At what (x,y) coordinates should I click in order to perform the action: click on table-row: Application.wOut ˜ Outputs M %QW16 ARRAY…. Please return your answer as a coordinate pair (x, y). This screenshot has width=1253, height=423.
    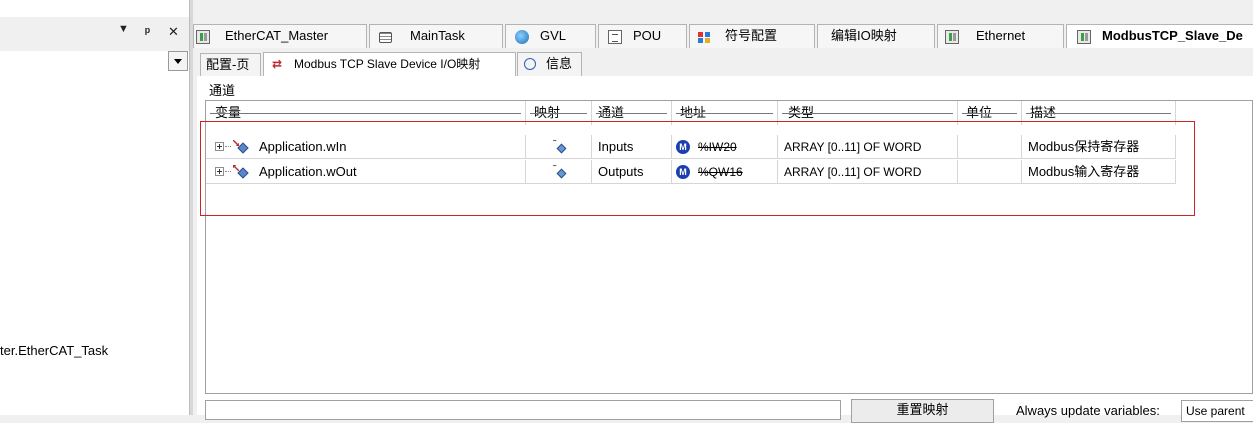
    Looking at the image, I should click on (691, 172).